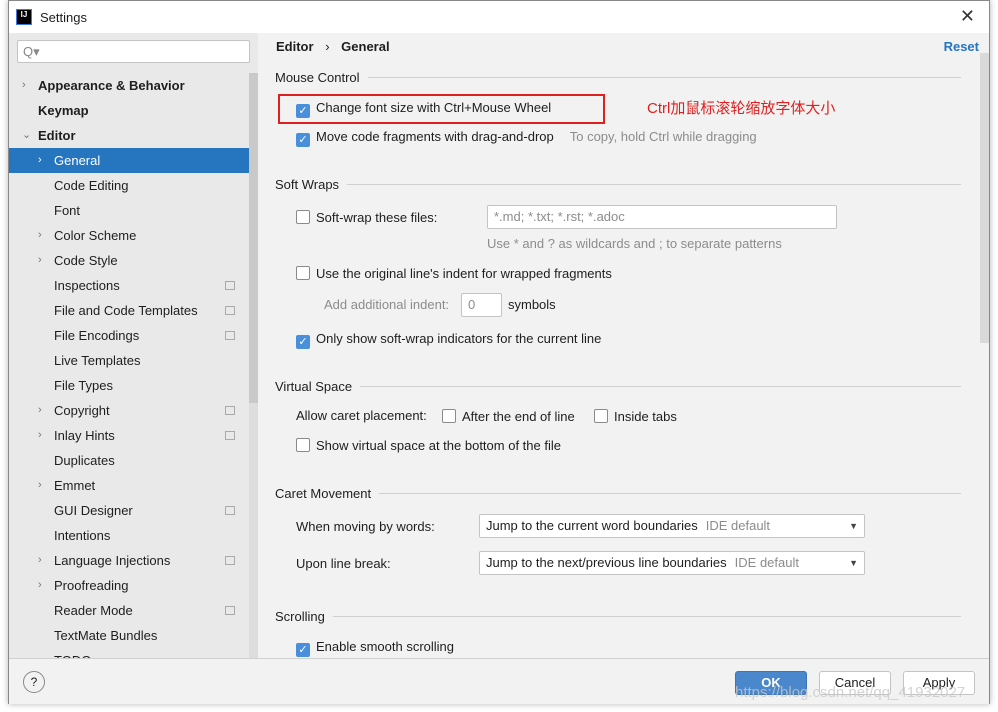 Image resolution: width=998 pixels, height=712 pixels. Describe the element at coordinates (77, 160) in the screenshot. I see `tree-item-label: General` at that location.